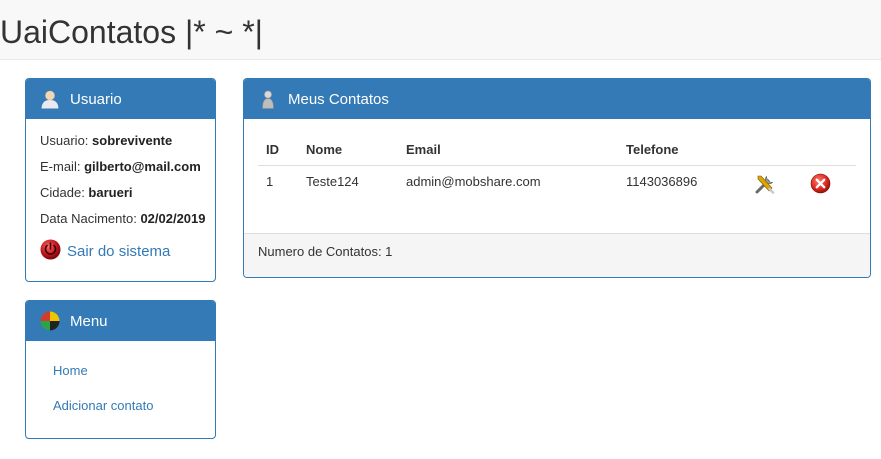  Describe the element at coordinates (96, 99) in the screenshot. I see `user-panel-title: Usuario` at that location.